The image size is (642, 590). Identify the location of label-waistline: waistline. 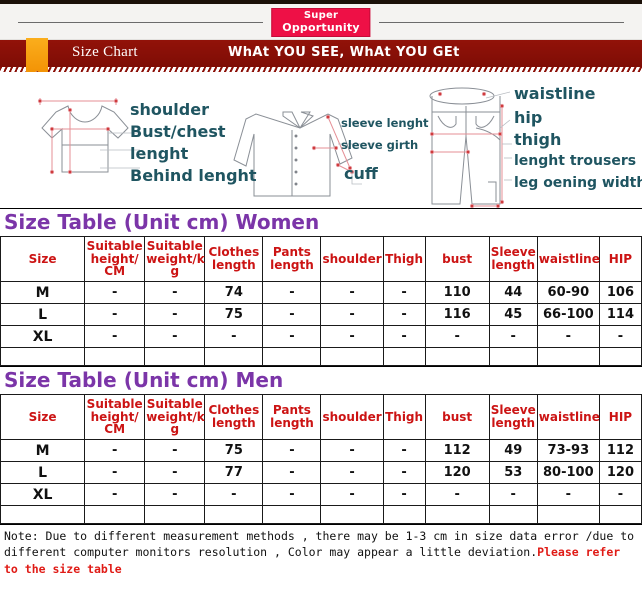
(555, 93).